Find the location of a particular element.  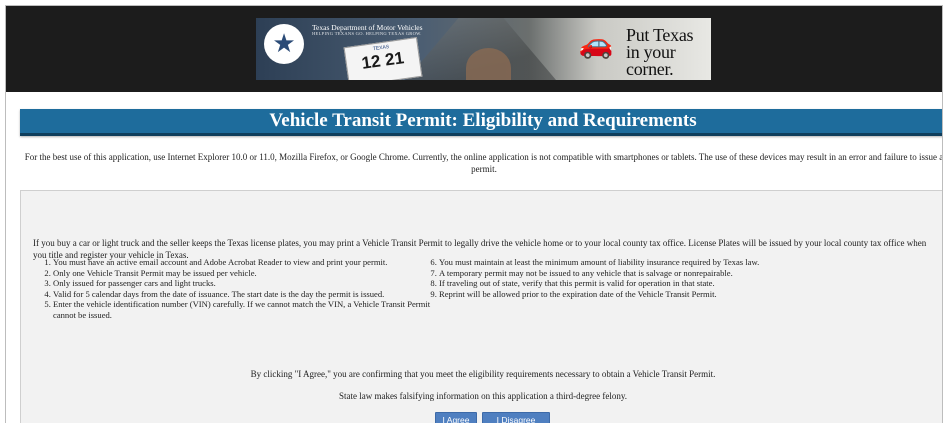

slogan: Put Texas in your corner. is located at coordinates (660, 52).